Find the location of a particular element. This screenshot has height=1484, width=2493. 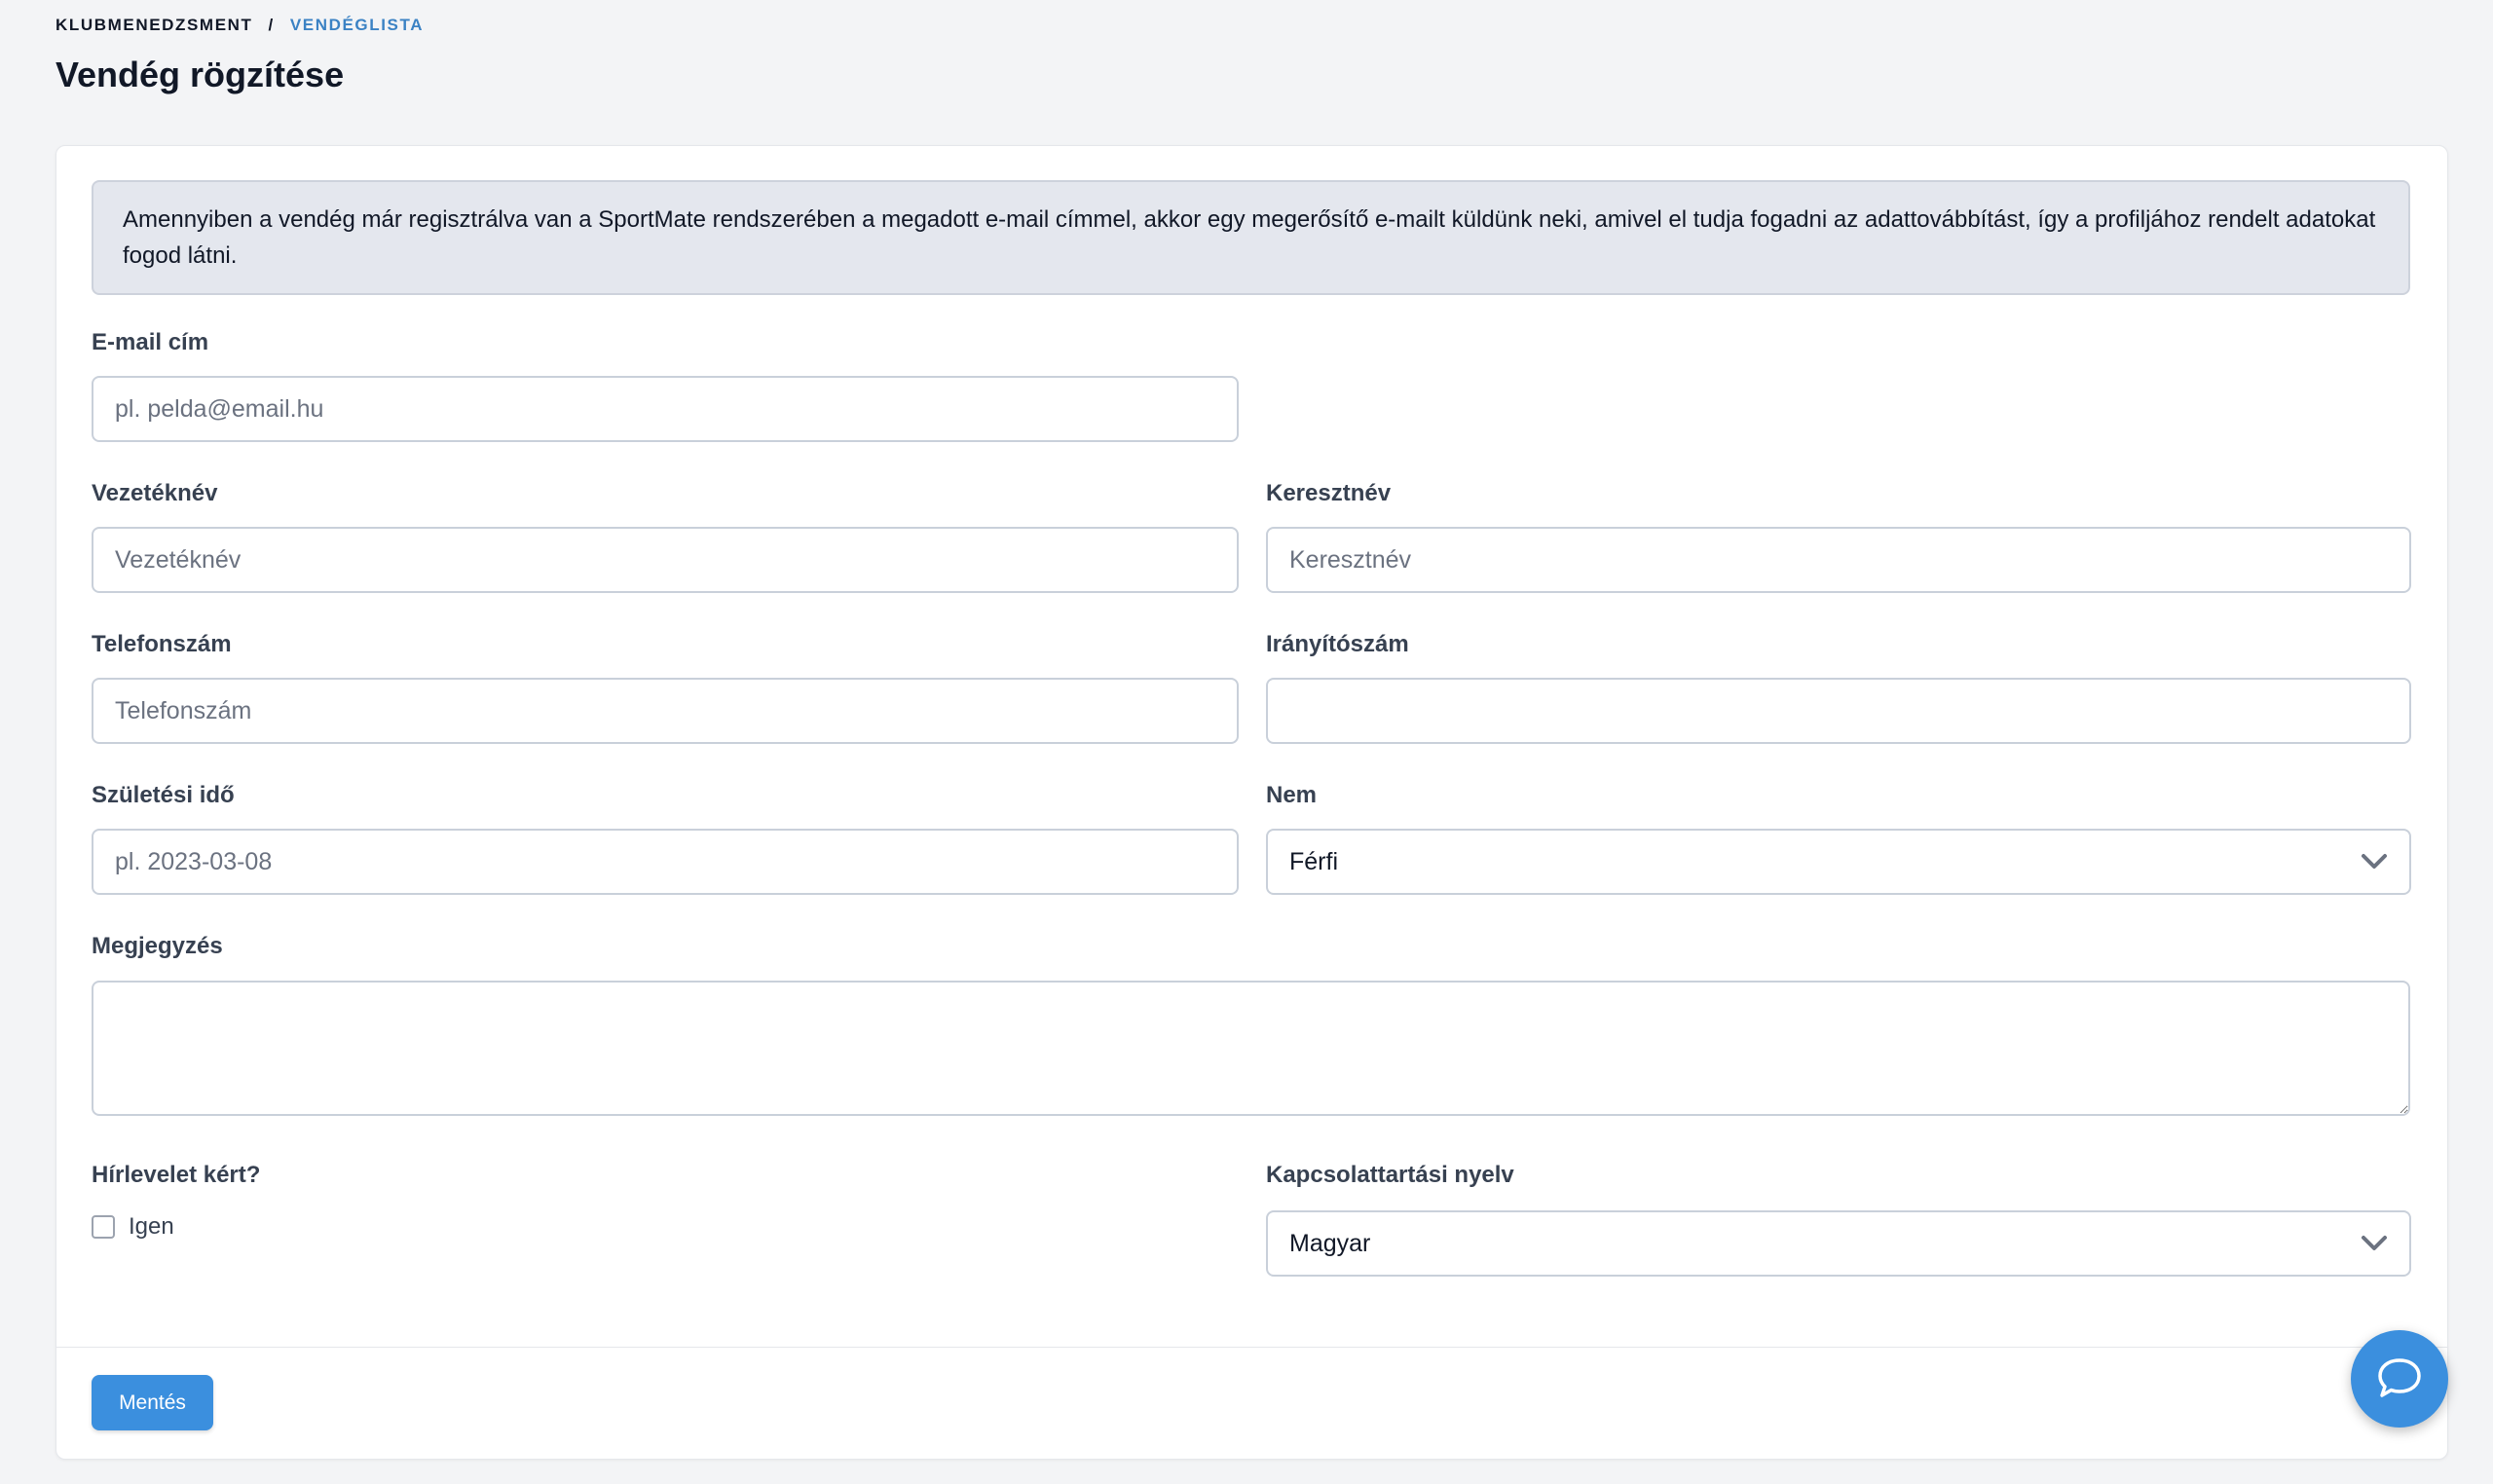

chat-bubble-icon is located at coordinates (2400, 1377).